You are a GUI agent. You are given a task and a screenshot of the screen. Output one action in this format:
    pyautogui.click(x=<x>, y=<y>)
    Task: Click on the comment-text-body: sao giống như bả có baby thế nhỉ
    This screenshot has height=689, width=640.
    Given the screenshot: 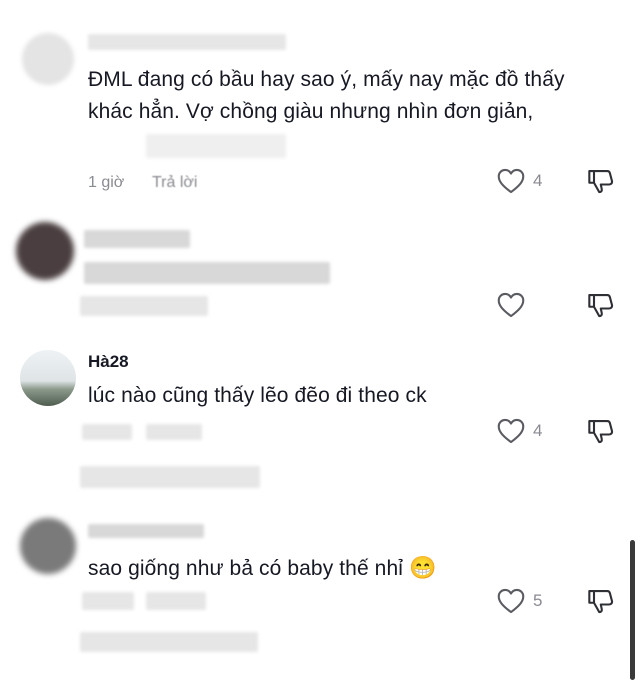 What is the action you would take?
    pyautogui.click(x=245, y=568)
    